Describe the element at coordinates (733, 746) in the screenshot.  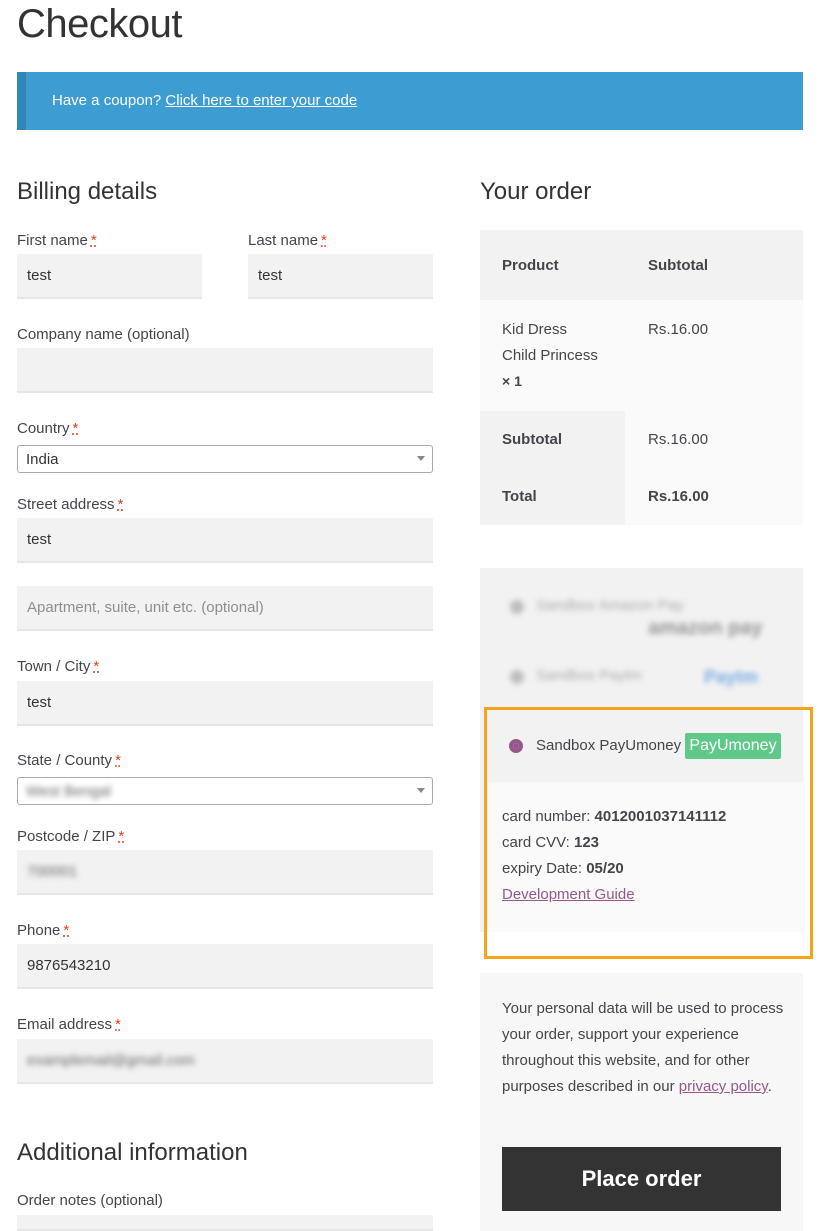
I see `payumoney-logo: PayUmoney` at that location.